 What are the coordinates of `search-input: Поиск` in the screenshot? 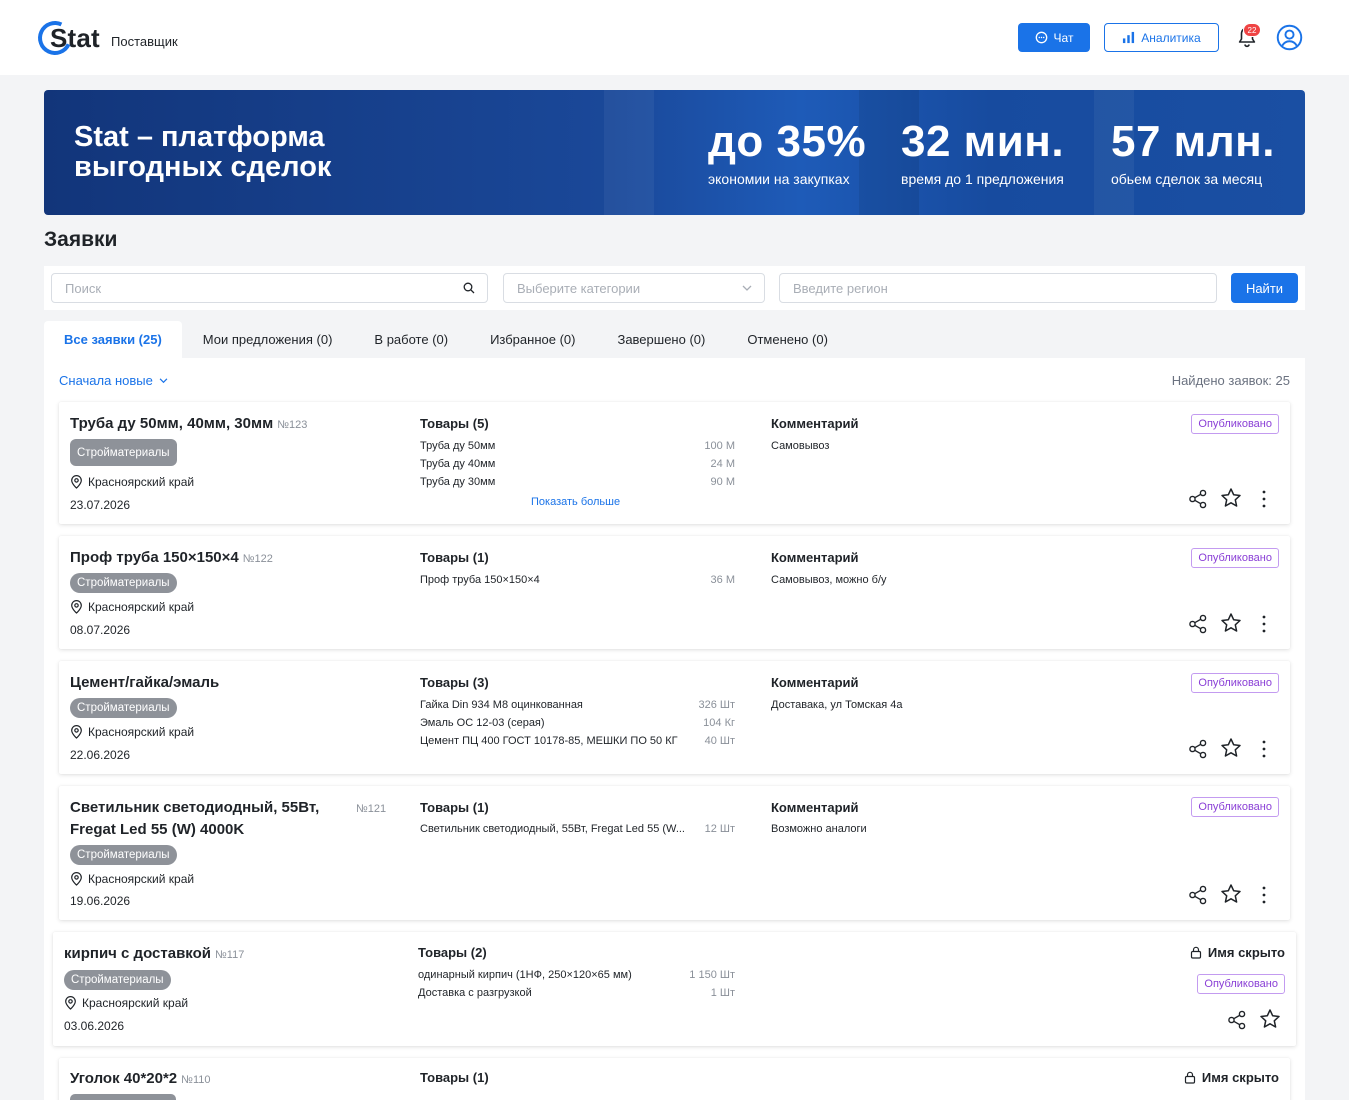 It's located at (269, 288).